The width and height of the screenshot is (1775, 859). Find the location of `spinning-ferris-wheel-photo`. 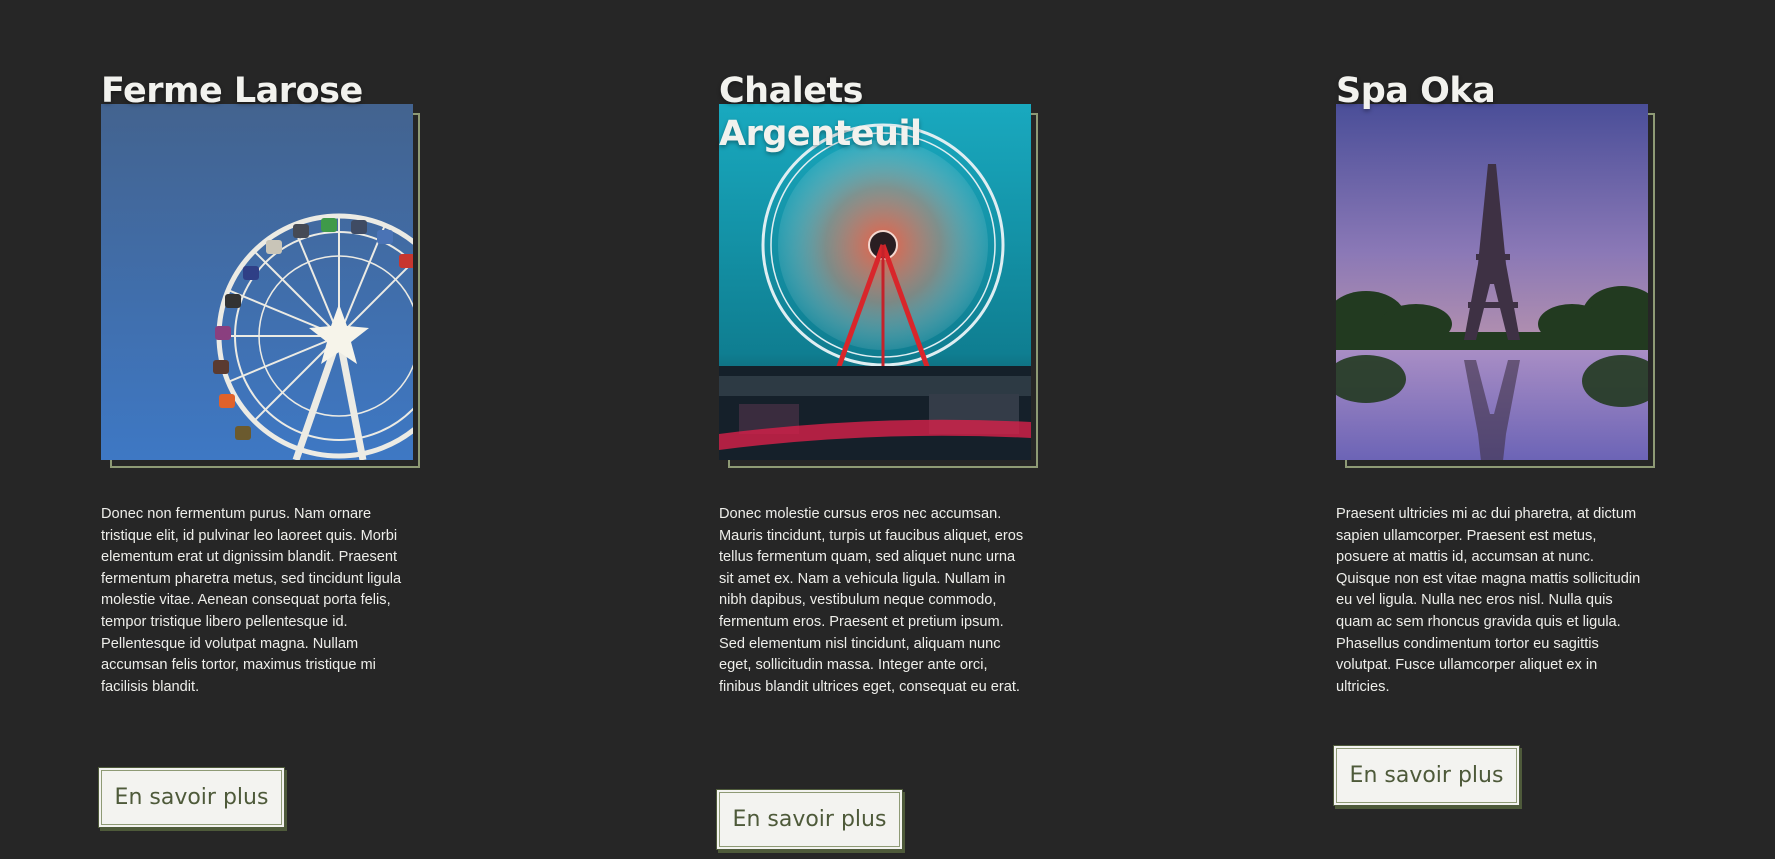

spinning-ferris-wheel-photo is located at coordinates (875, 282).